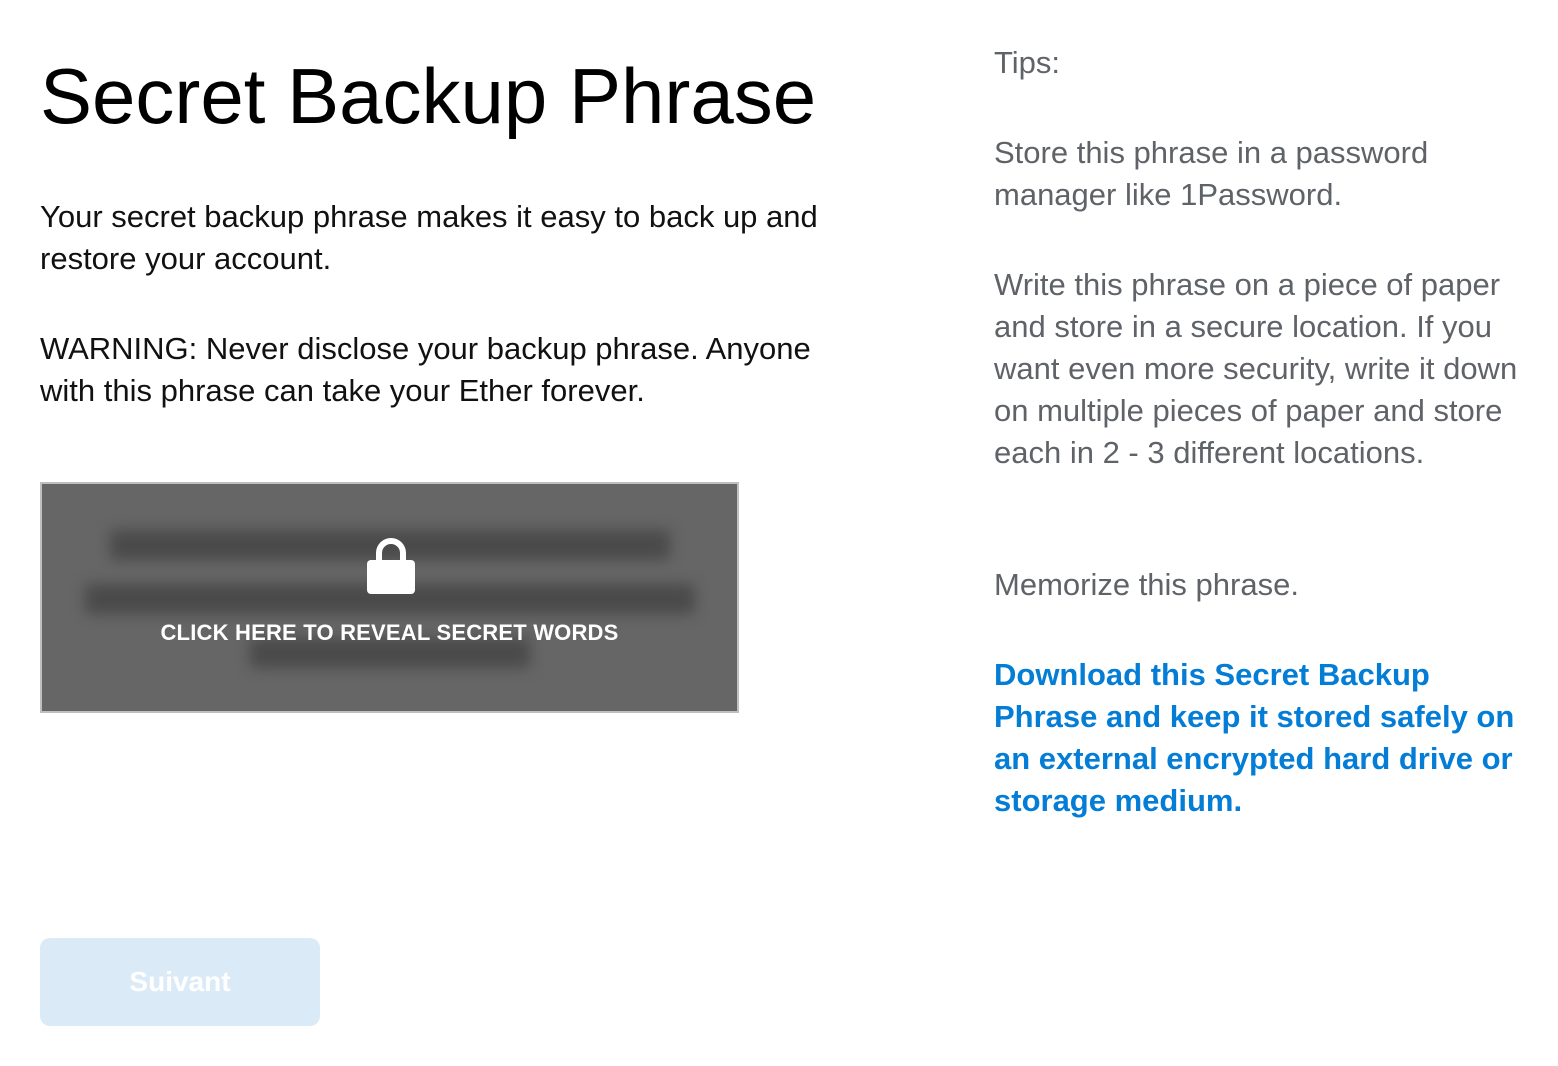  I want to click on page-title: Secret Backup Phrase, so click(428, 96).